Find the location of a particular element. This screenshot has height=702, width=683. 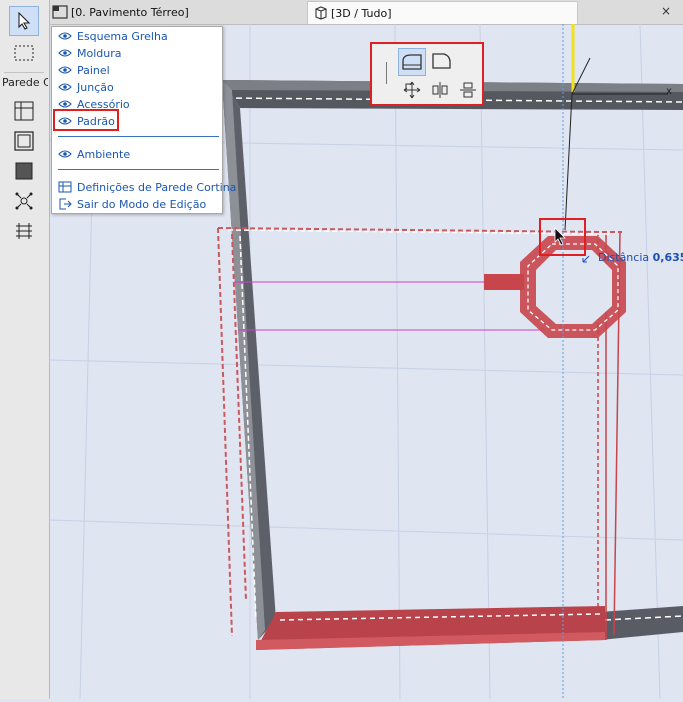

arrow-pointer-icon is located at coordinates (24, 21).